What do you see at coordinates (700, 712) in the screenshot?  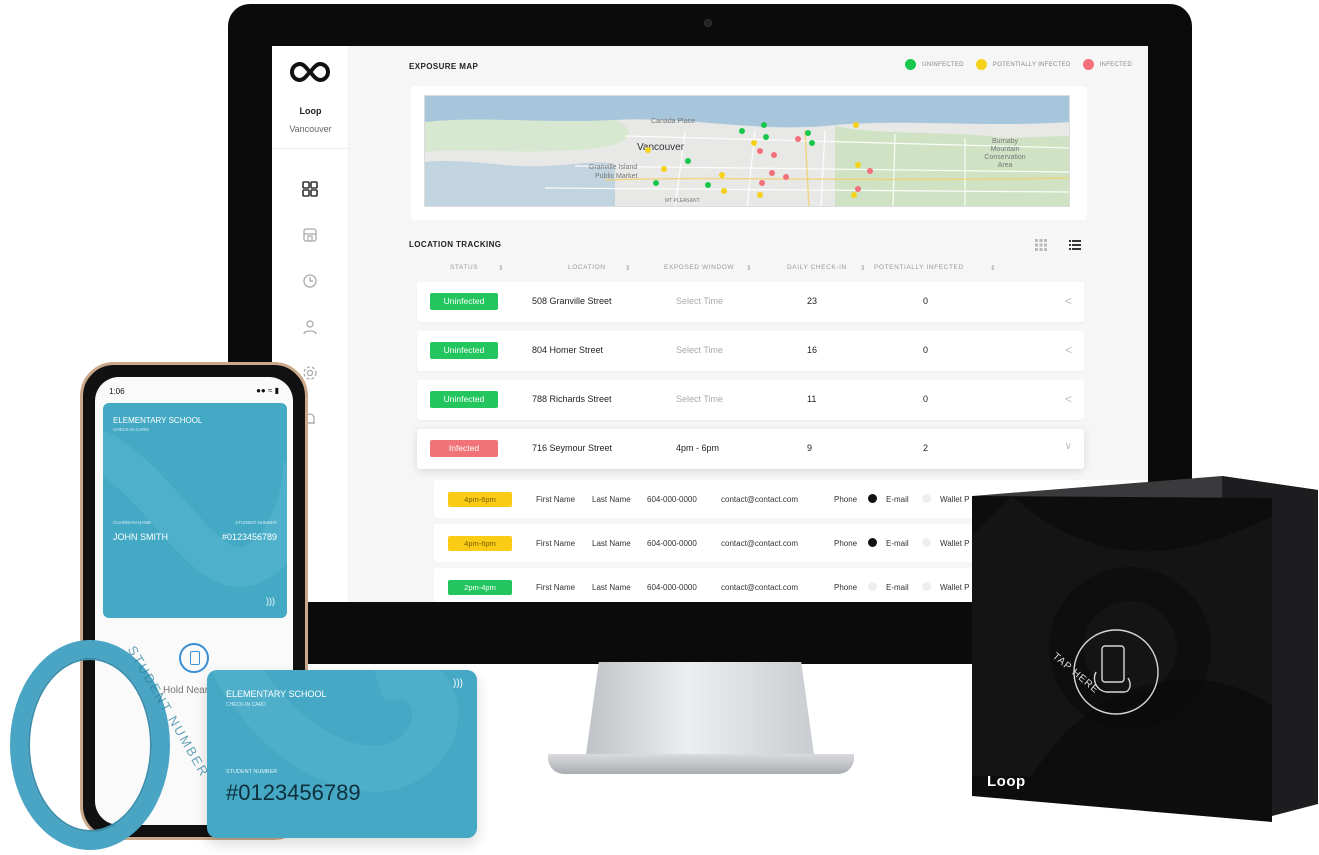 I see `monitor-stand-neck` at bounding box center [700, 712].